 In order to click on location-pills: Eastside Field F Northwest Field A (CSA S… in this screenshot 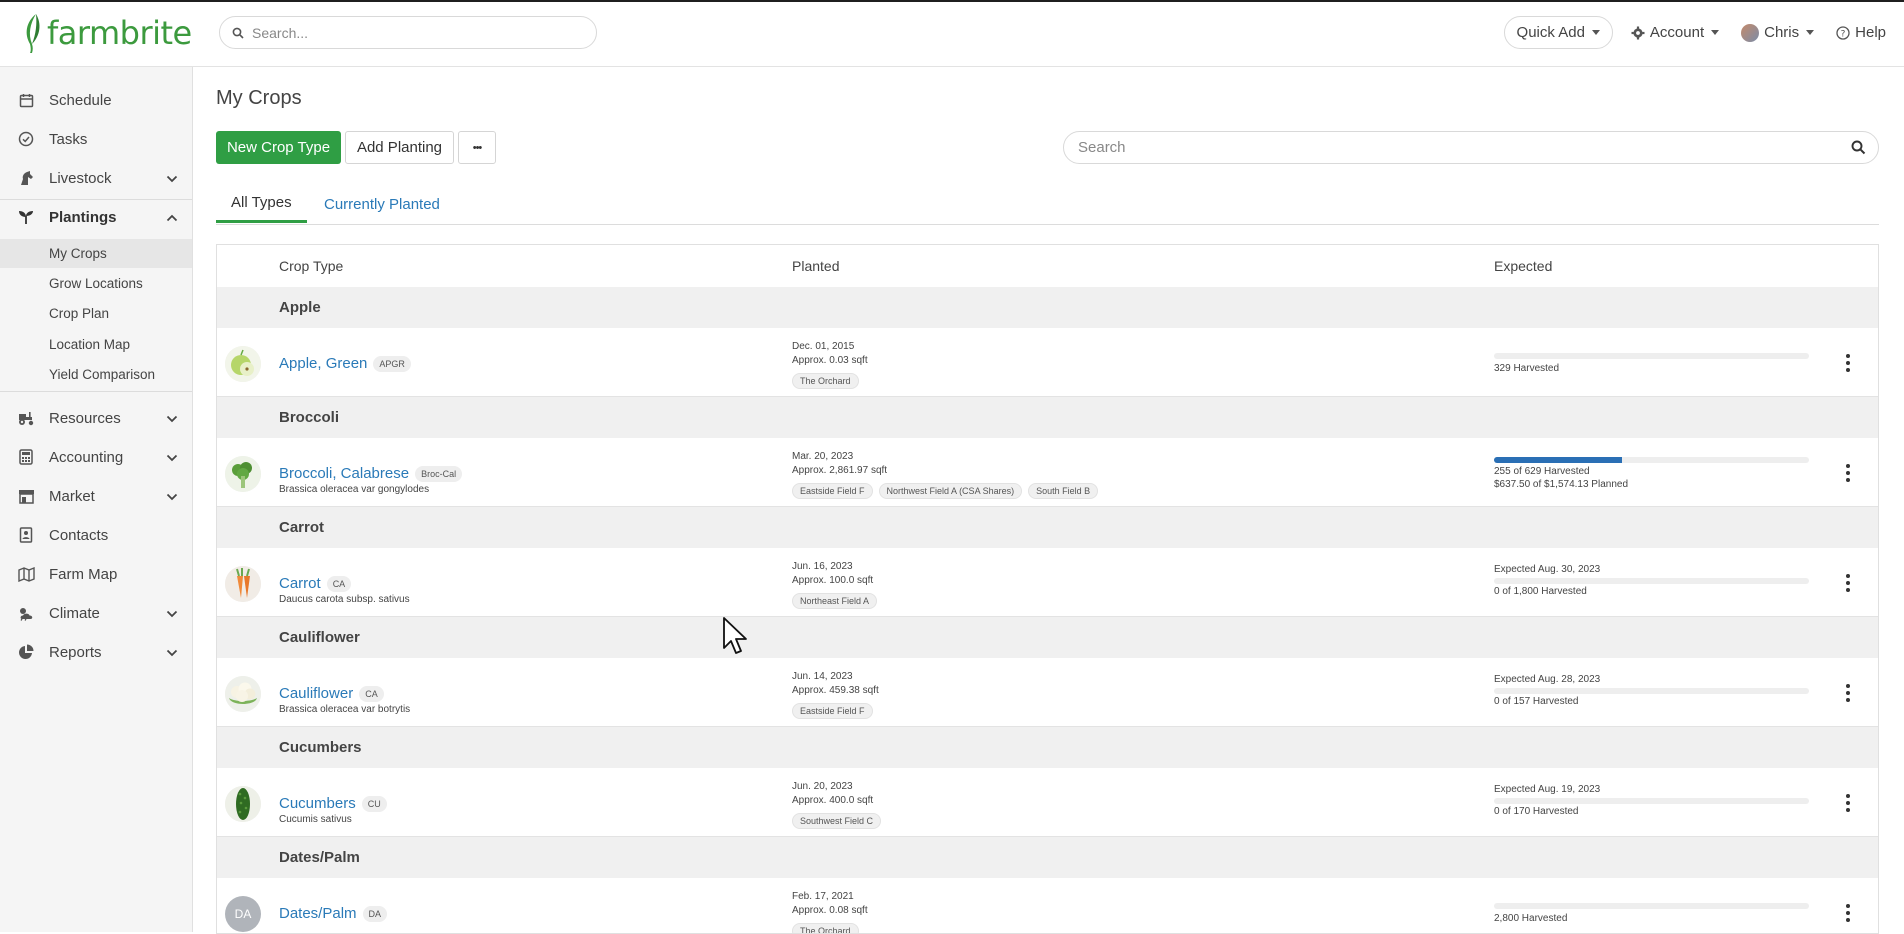, I will do `click(948, 490)`.